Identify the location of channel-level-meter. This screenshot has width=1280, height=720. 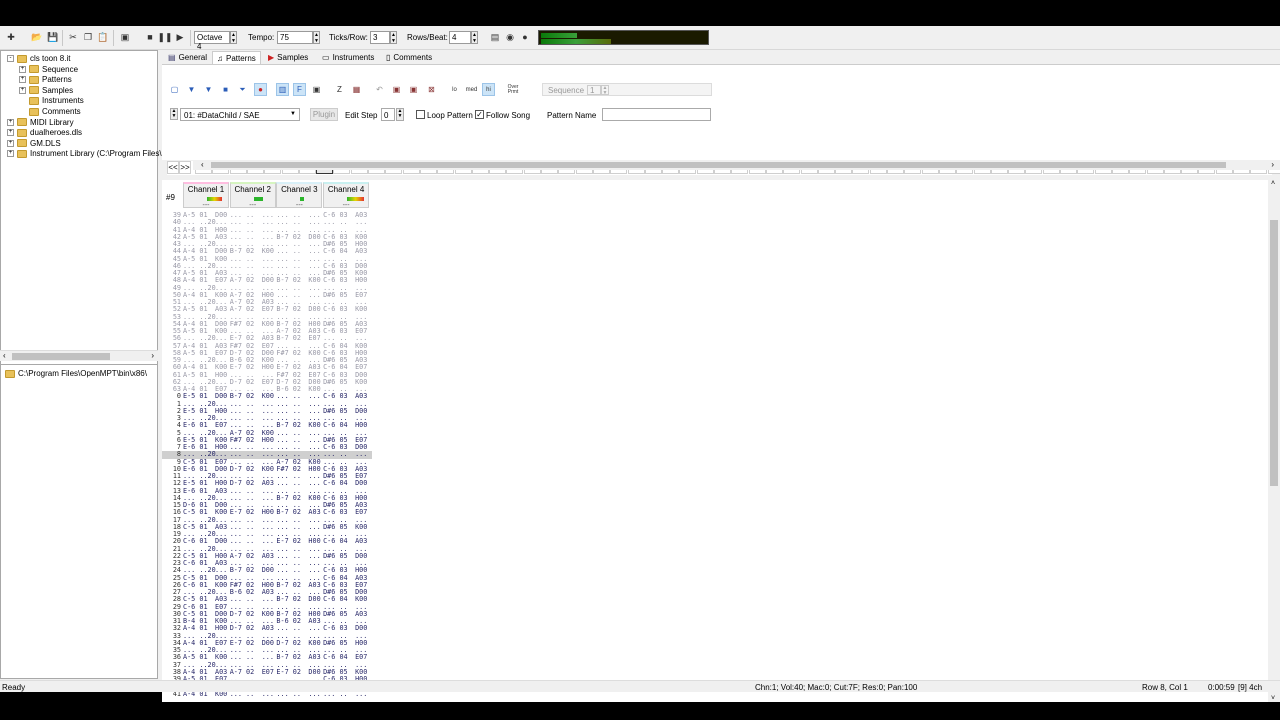
(302, 199).